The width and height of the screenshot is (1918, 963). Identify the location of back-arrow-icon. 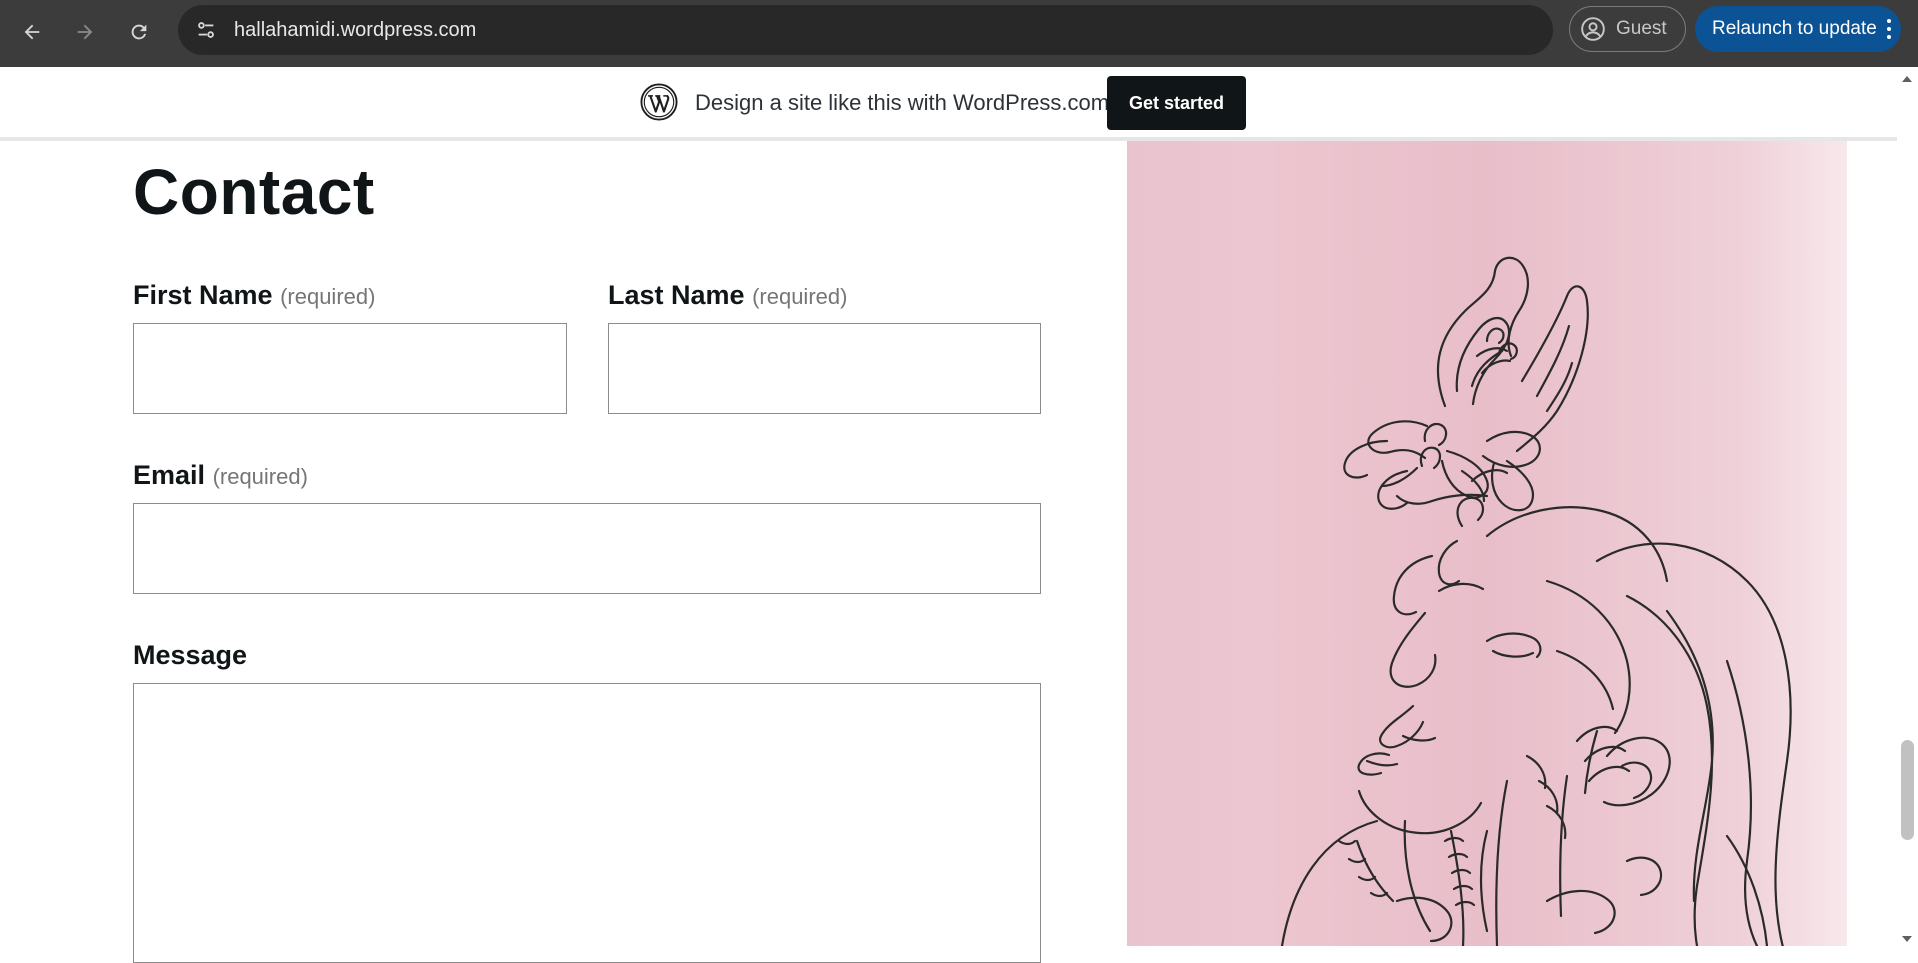
(32, 32).